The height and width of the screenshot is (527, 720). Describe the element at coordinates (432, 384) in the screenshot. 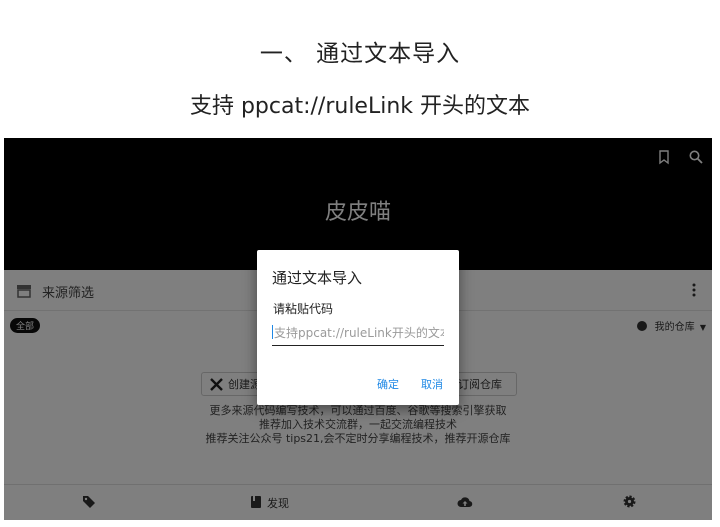

I see `cancel-button: 取消` at that location.